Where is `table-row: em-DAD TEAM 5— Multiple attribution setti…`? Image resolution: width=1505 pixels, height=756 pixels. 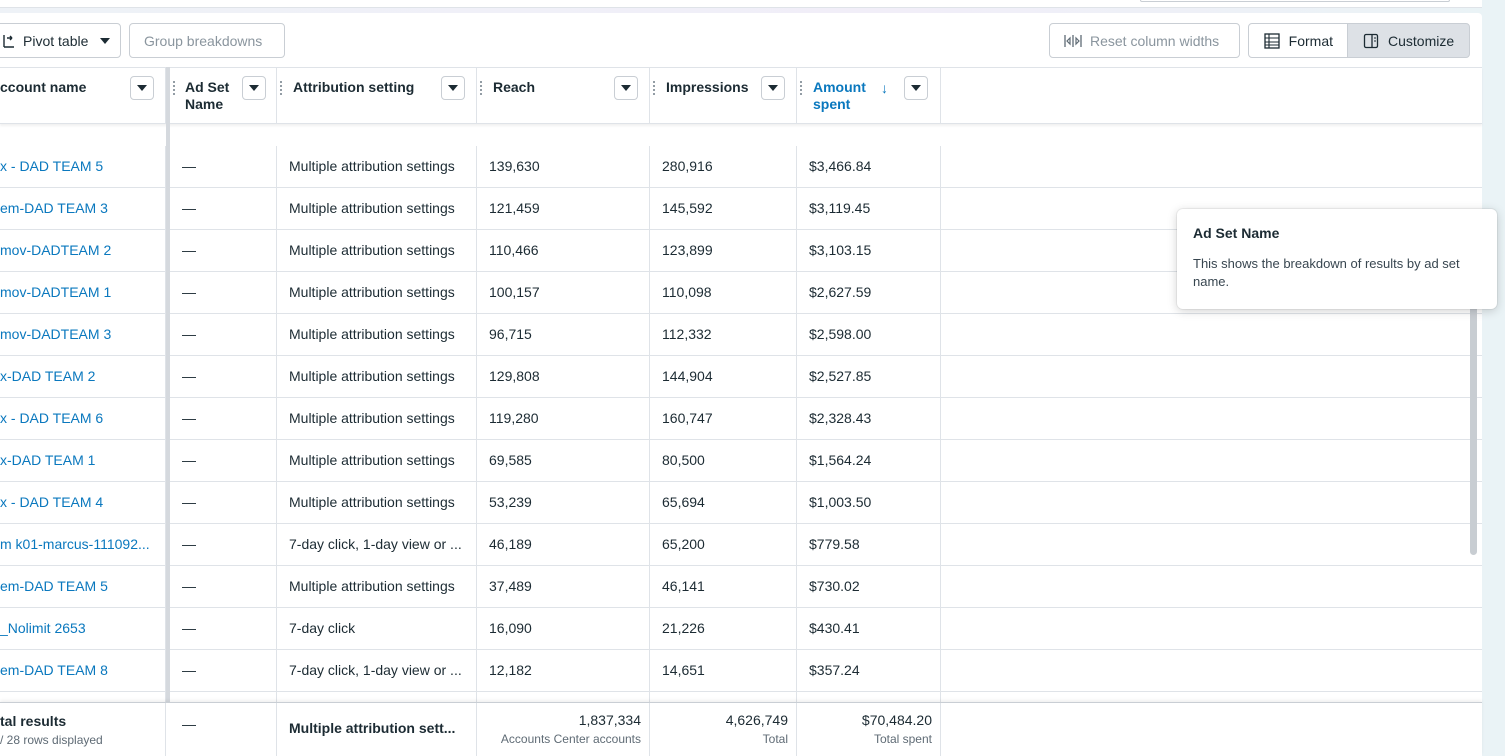
table-row: em-DAD TEAM 5— Multiple attribution setti… is located at coordinates (741, 587).